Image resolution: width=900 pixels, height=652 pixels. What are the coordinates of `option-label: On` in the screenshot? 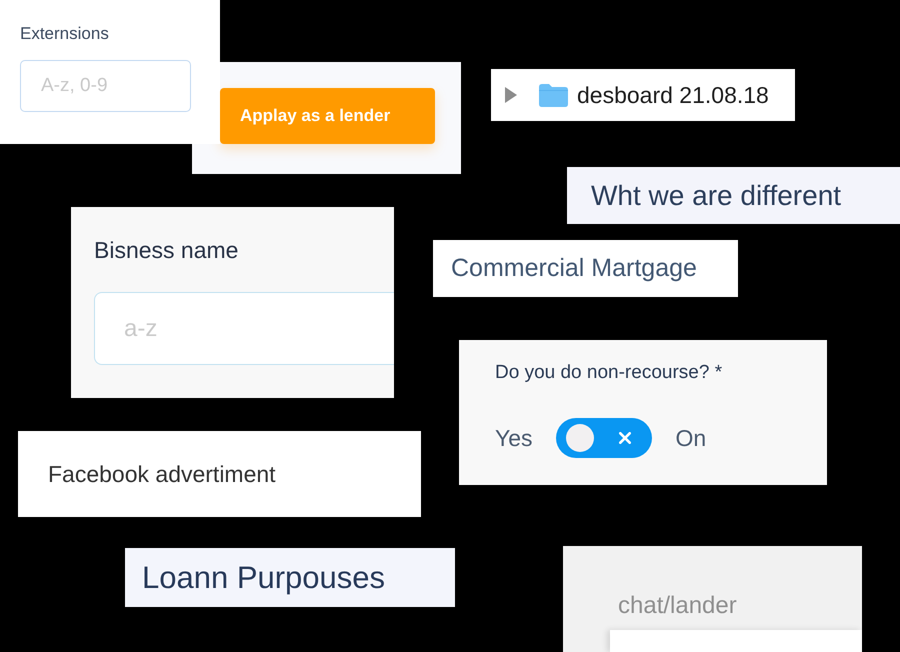 It's located at (691, 438).